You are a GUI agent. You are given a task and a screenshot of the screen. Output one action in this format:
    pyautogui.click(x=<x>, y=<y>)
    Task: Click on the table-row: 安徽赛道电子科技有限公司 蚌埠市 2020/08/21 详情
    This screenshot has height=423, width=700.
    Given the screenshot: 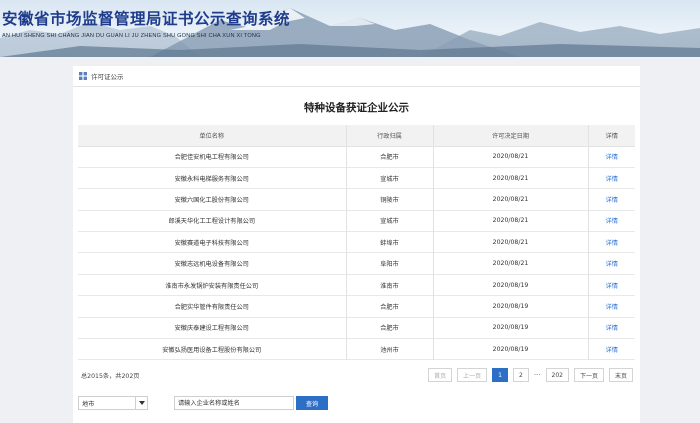 What is the action you would take?
    pyautogui.click(x=356, y=242)
    